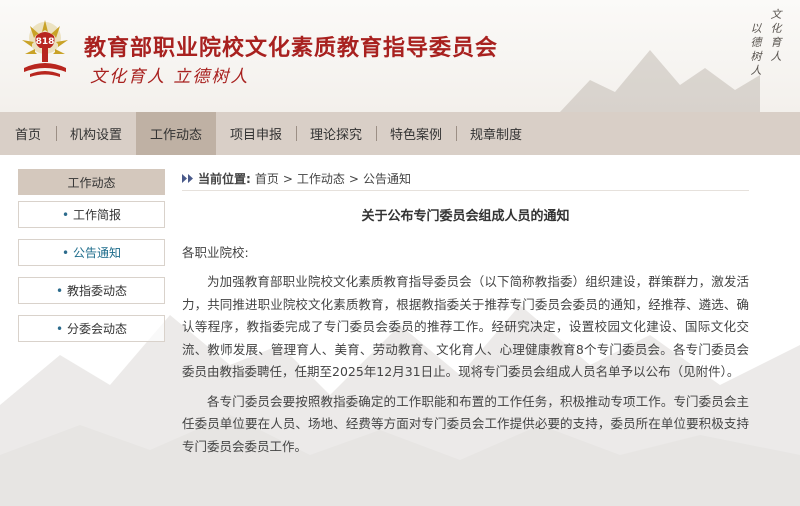 This screenshot has width=800, height=506. Describe the element at coordinates (465, 216) in the screenshot. I see `article-title: 关于公布专门委员会组成人员的通知` at that location.